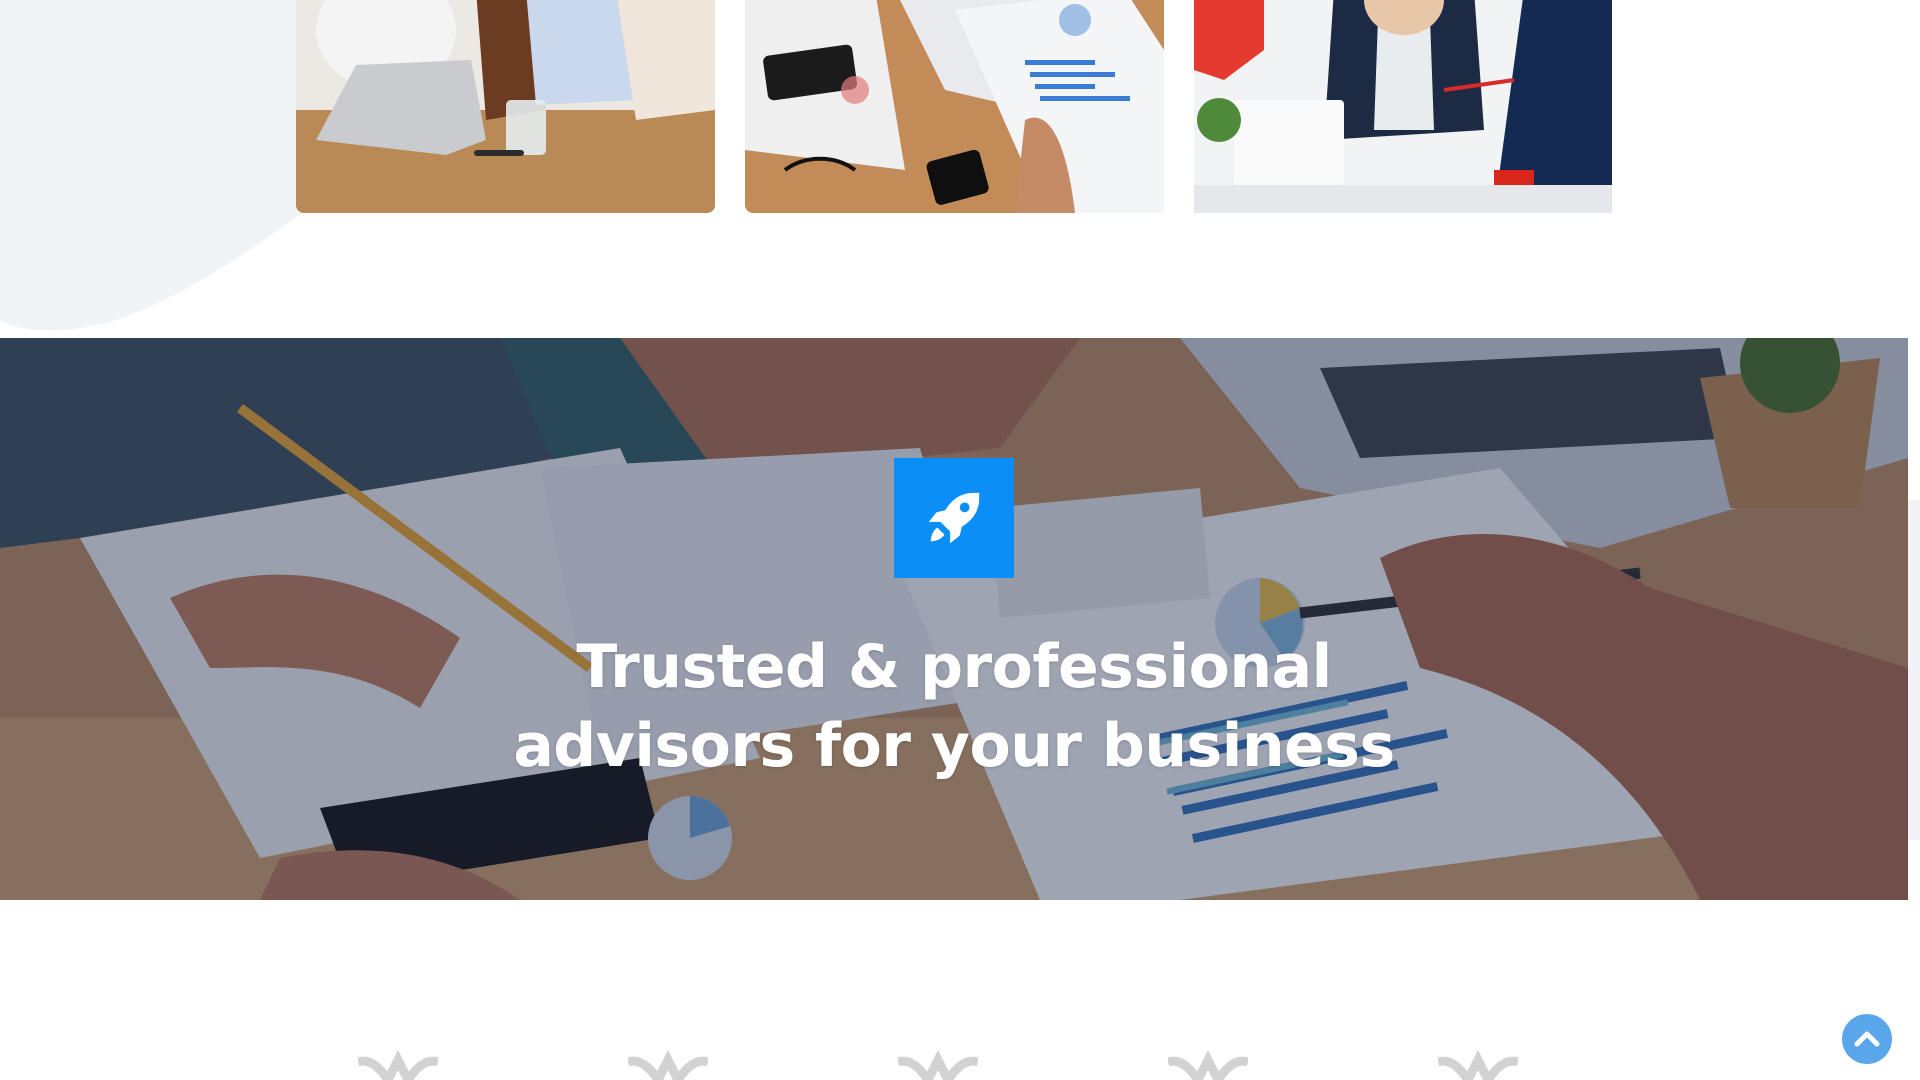 Image resolution: width=1920 pixels, height=1080 pixels. I want to click on rocket-icon, so click(954, 518).